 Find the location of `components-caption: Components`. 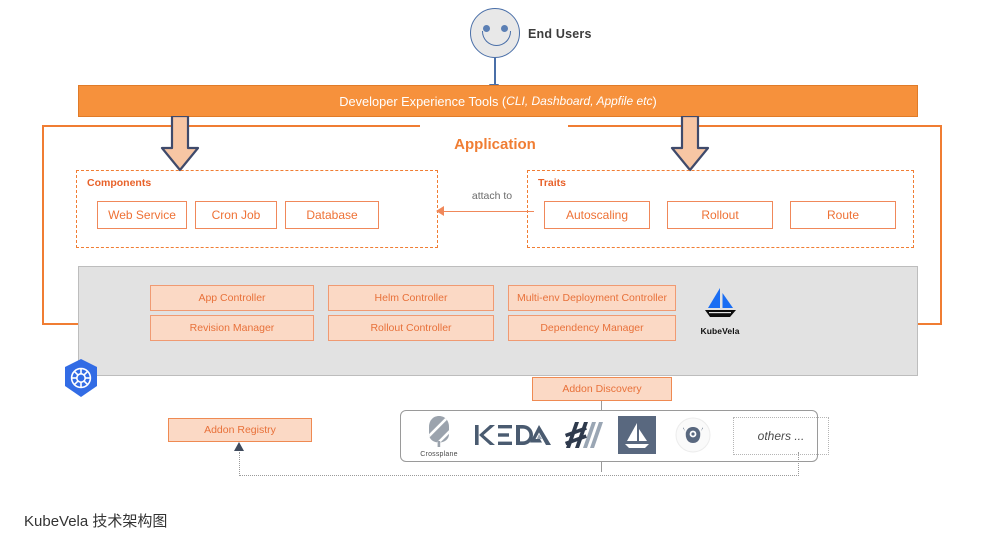

components-caption: Components is located at coordinates (119, 183).